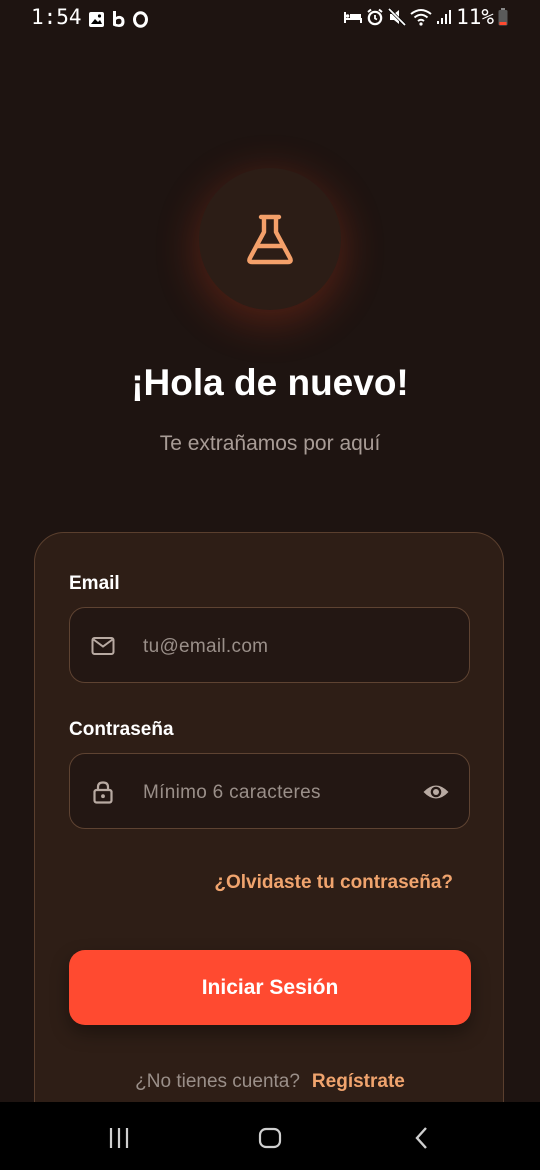 The height and width of the screenshot is (1170, 540). I want to click on battery-text: 11%, so click(475, 17).